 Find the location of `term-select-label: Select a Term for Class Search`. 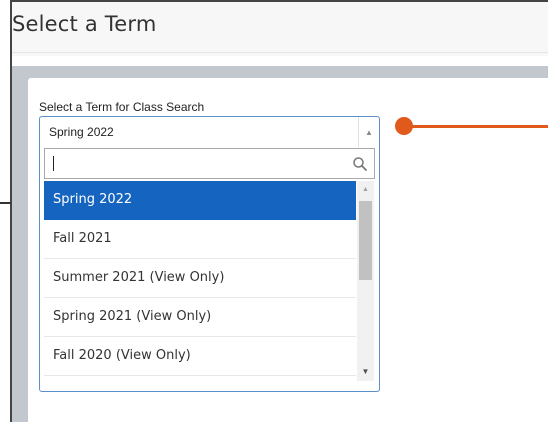

term-select-label: Select a Term for Class Search is located at coordinates (122, 107).